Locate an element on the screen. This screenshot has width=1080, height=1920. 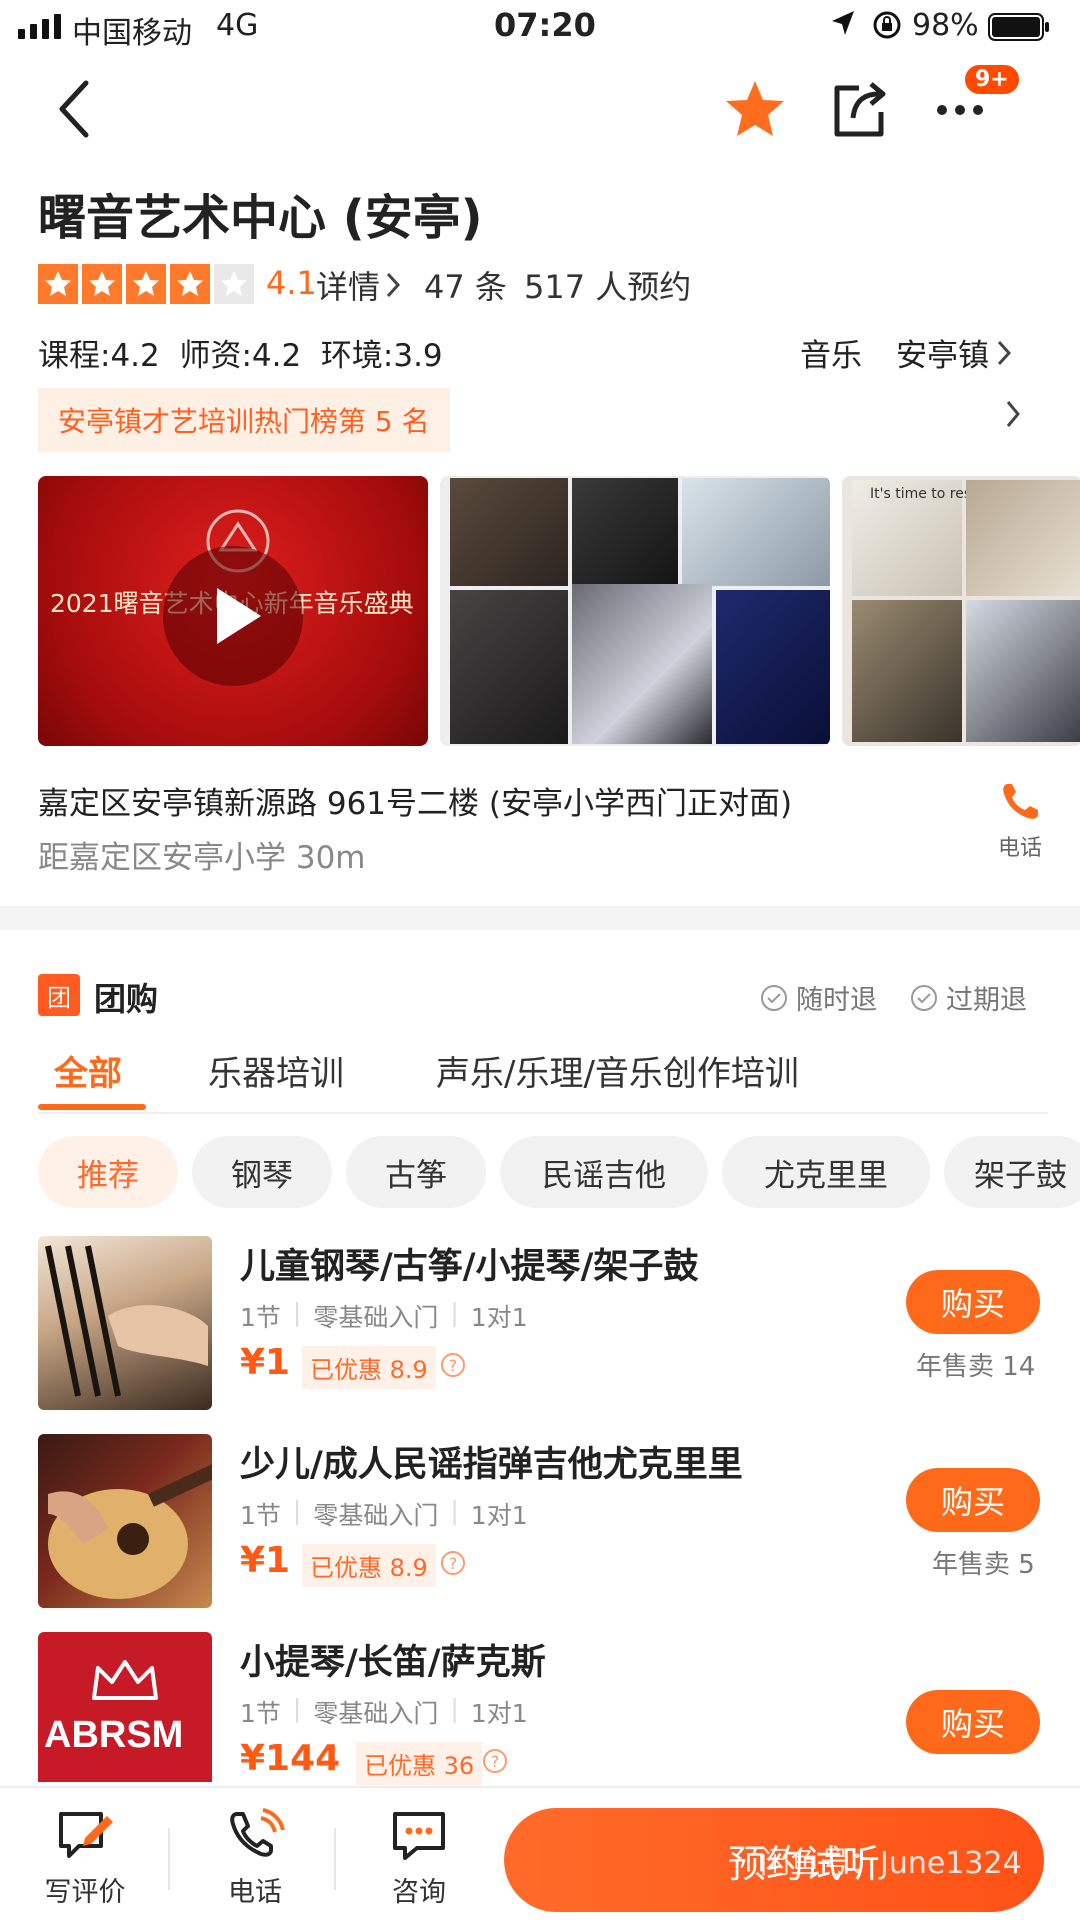
expiry-refund-label: 过期退 is located at coordinates (986, 1000).